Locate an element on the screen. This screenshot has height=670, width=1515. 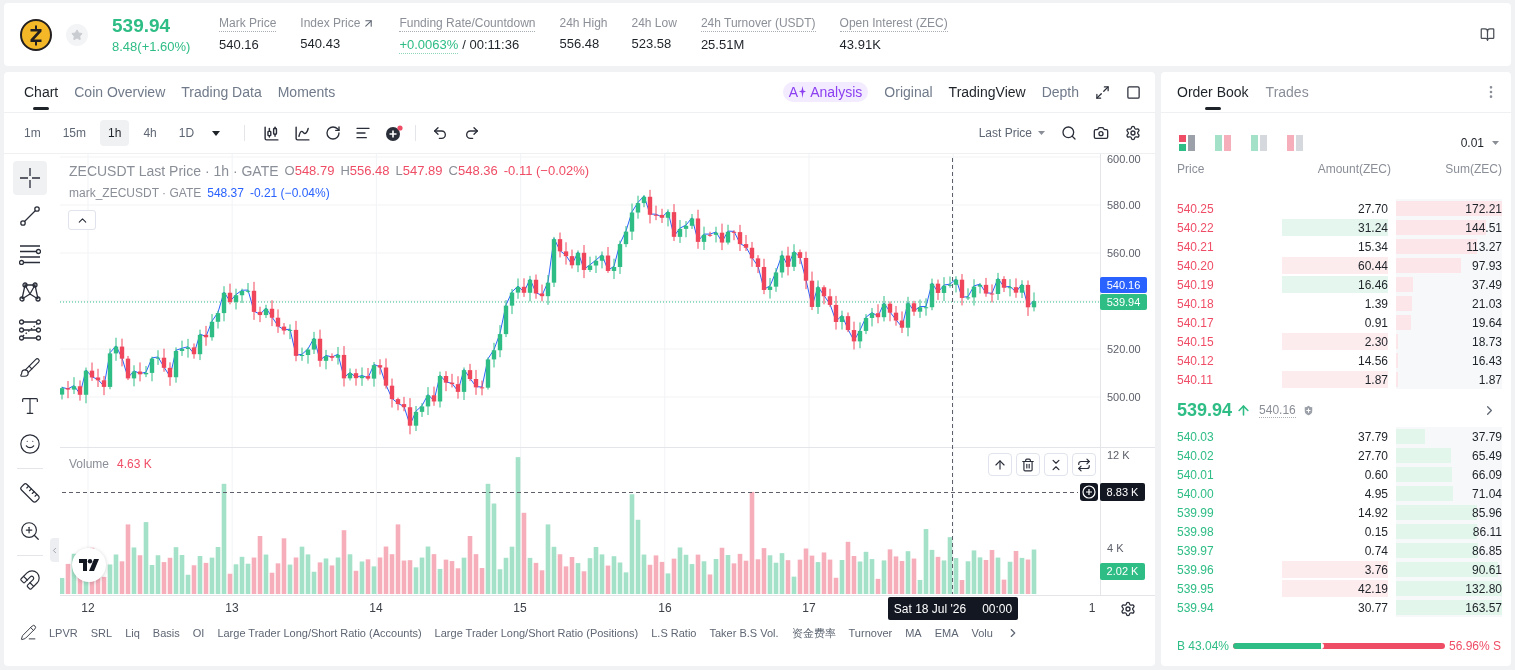
price-axis-label: 560.00 is located at coordinates (1124, 253).